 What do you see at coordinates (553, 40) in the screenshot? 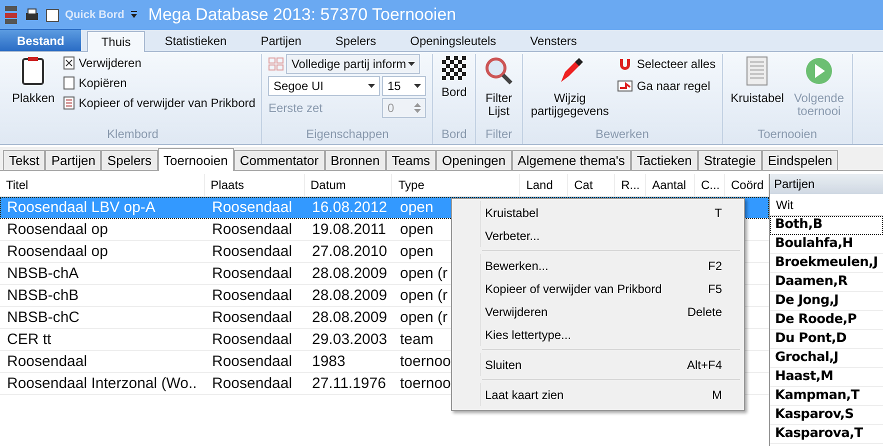
I see `ribbon-tab: Vensters` at bounding box center [553, 40].